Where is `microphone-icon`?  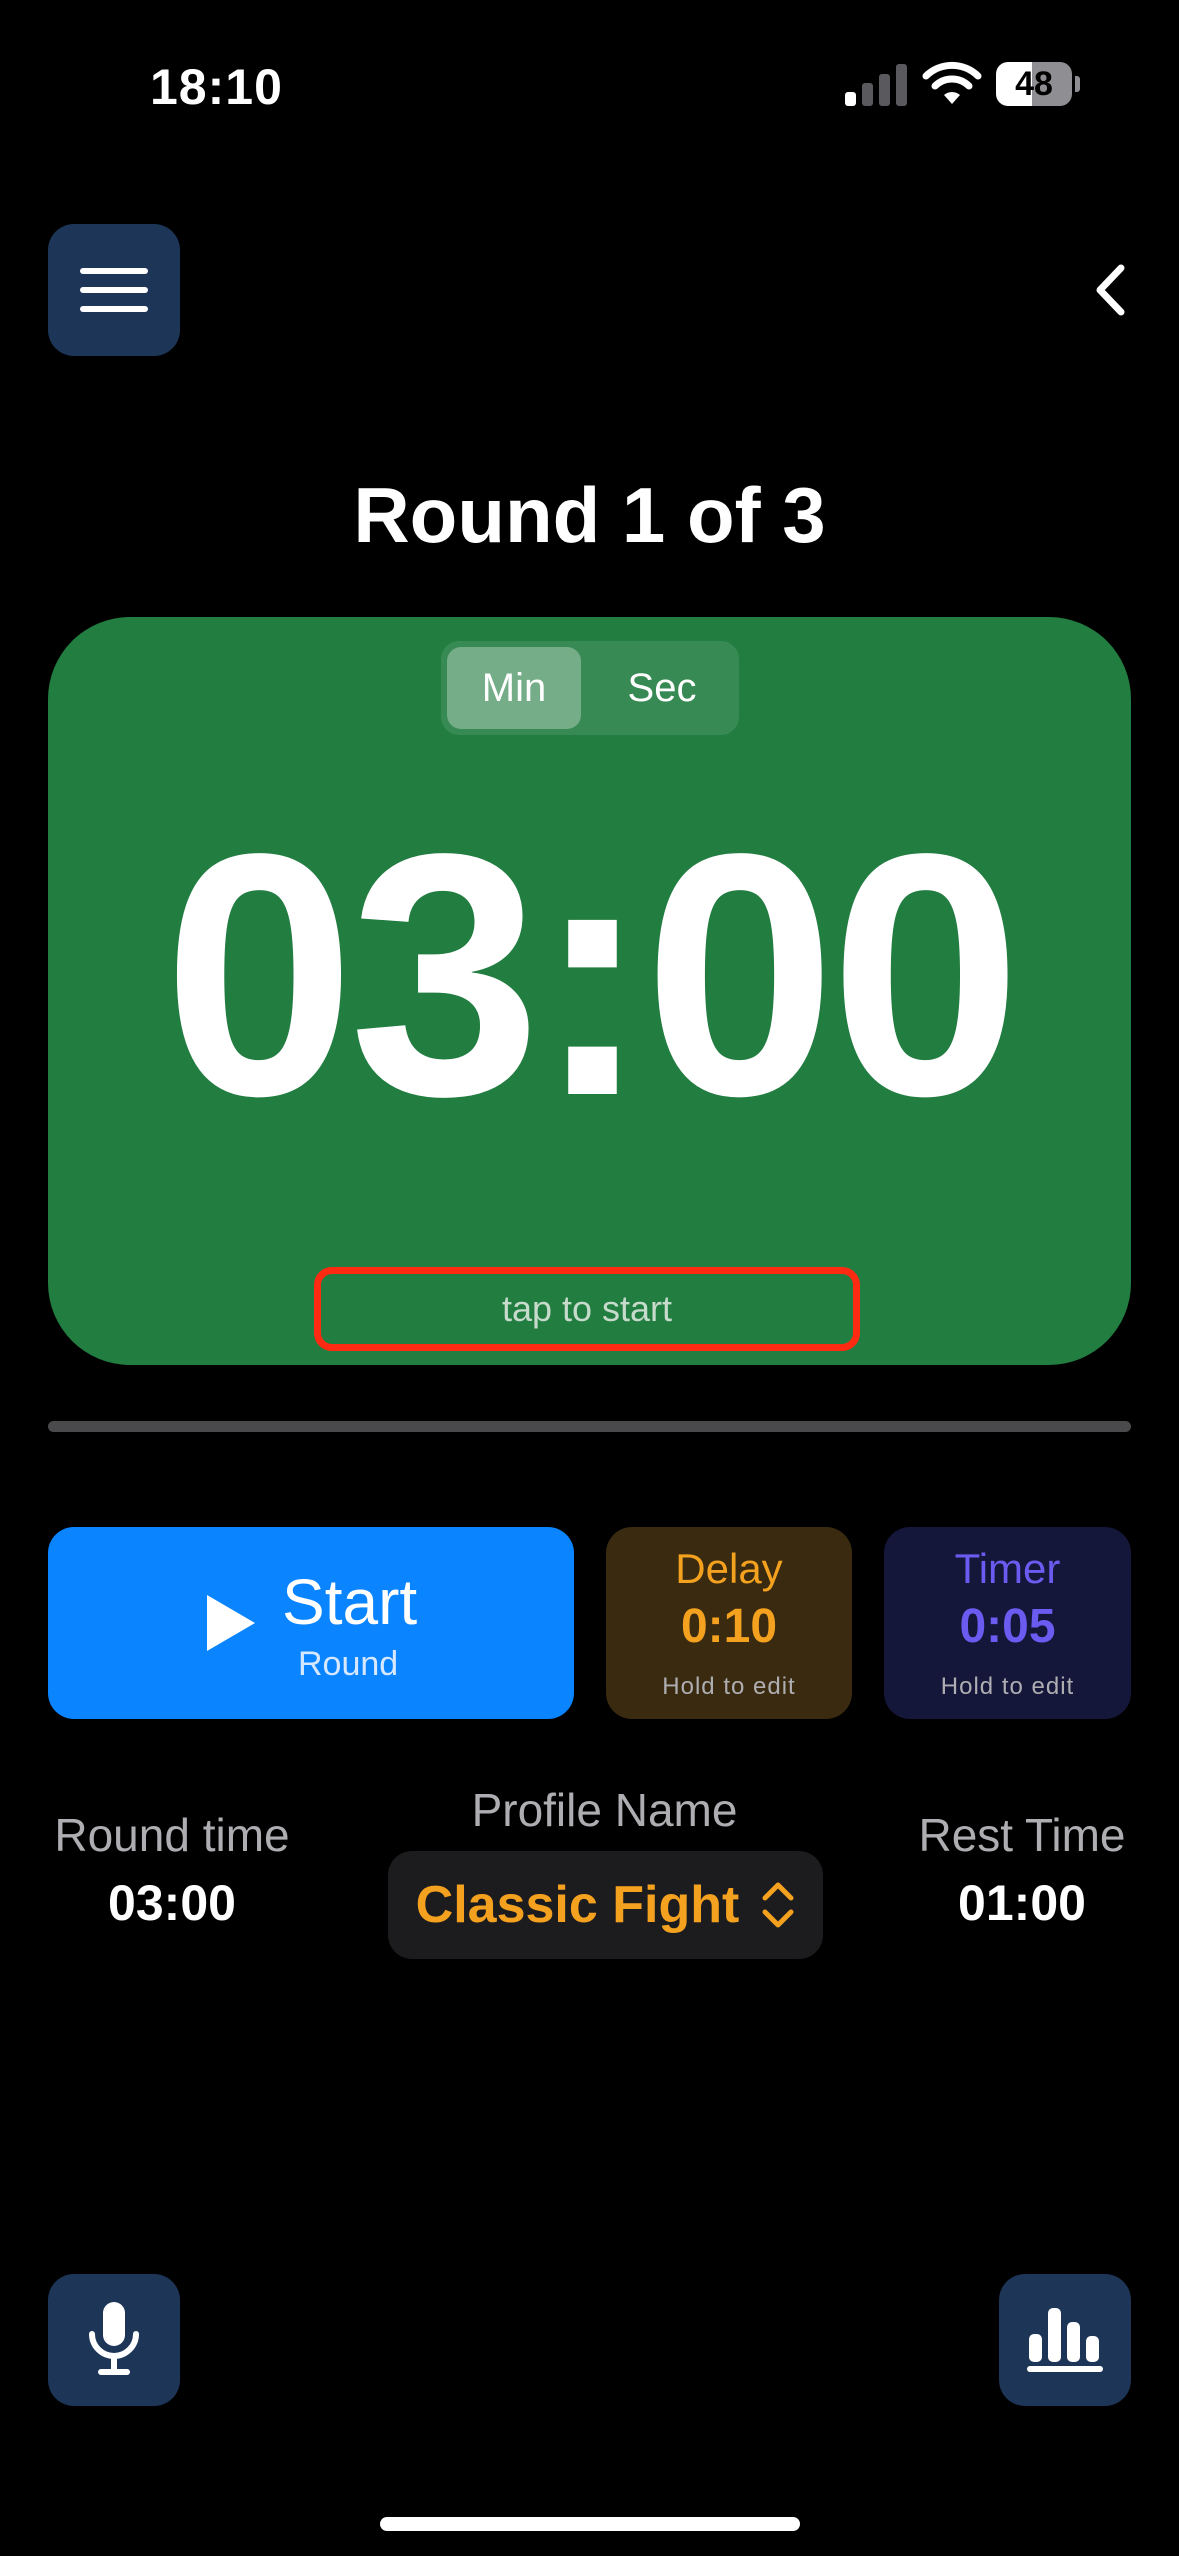
microphone-icon is located at coordinates (114, 2338).